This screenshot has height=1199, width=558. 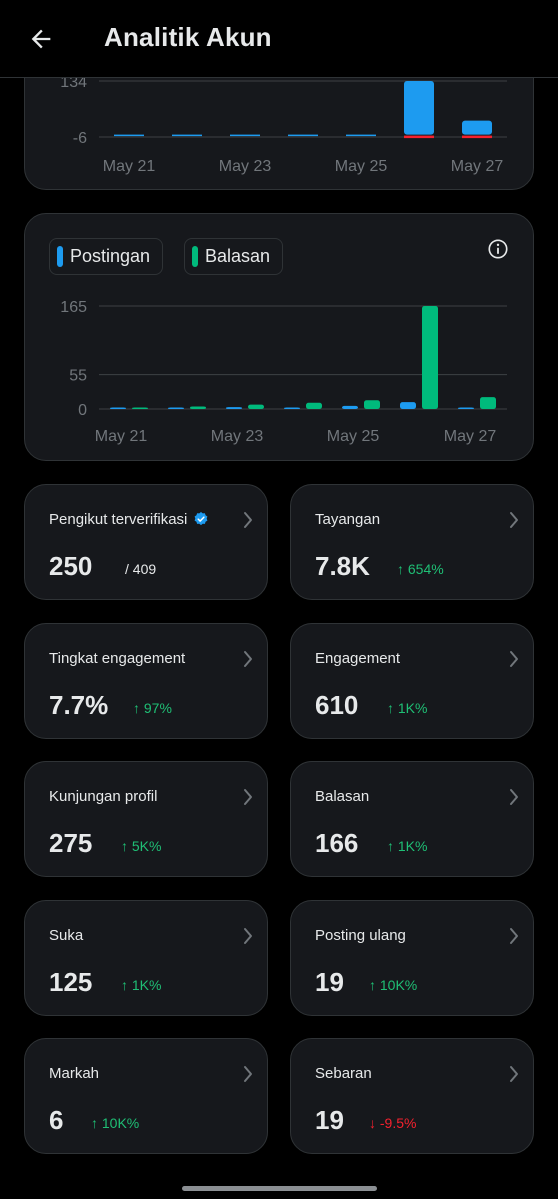 I want to click on stat-label: Sebaran, so click(x=343, y=1073).